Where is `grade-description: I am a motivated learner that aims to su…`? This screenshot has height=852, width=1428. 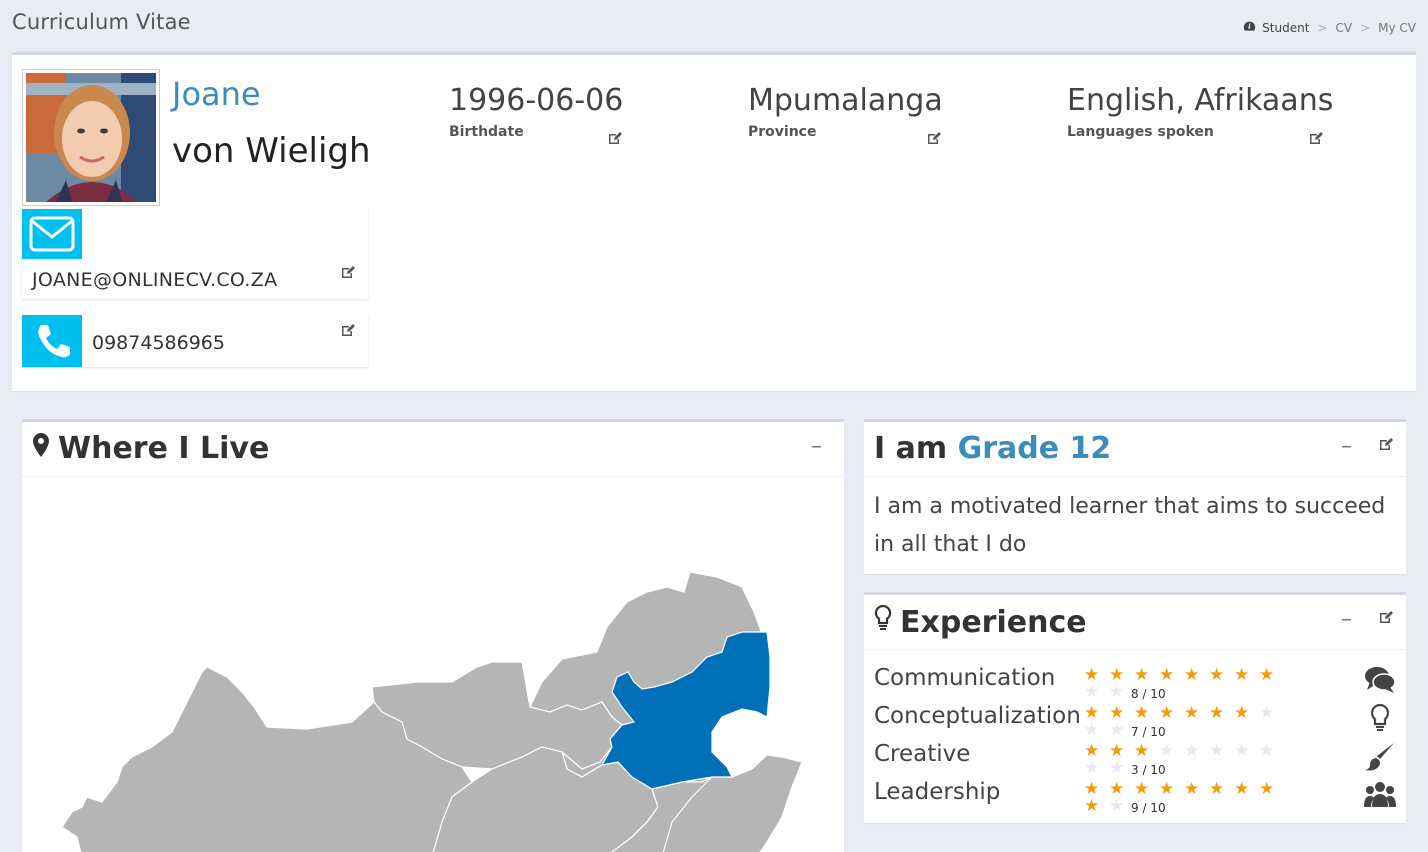 grade-description: I am a motivated learner that aims to su… is located at coordinates (1130, 525).